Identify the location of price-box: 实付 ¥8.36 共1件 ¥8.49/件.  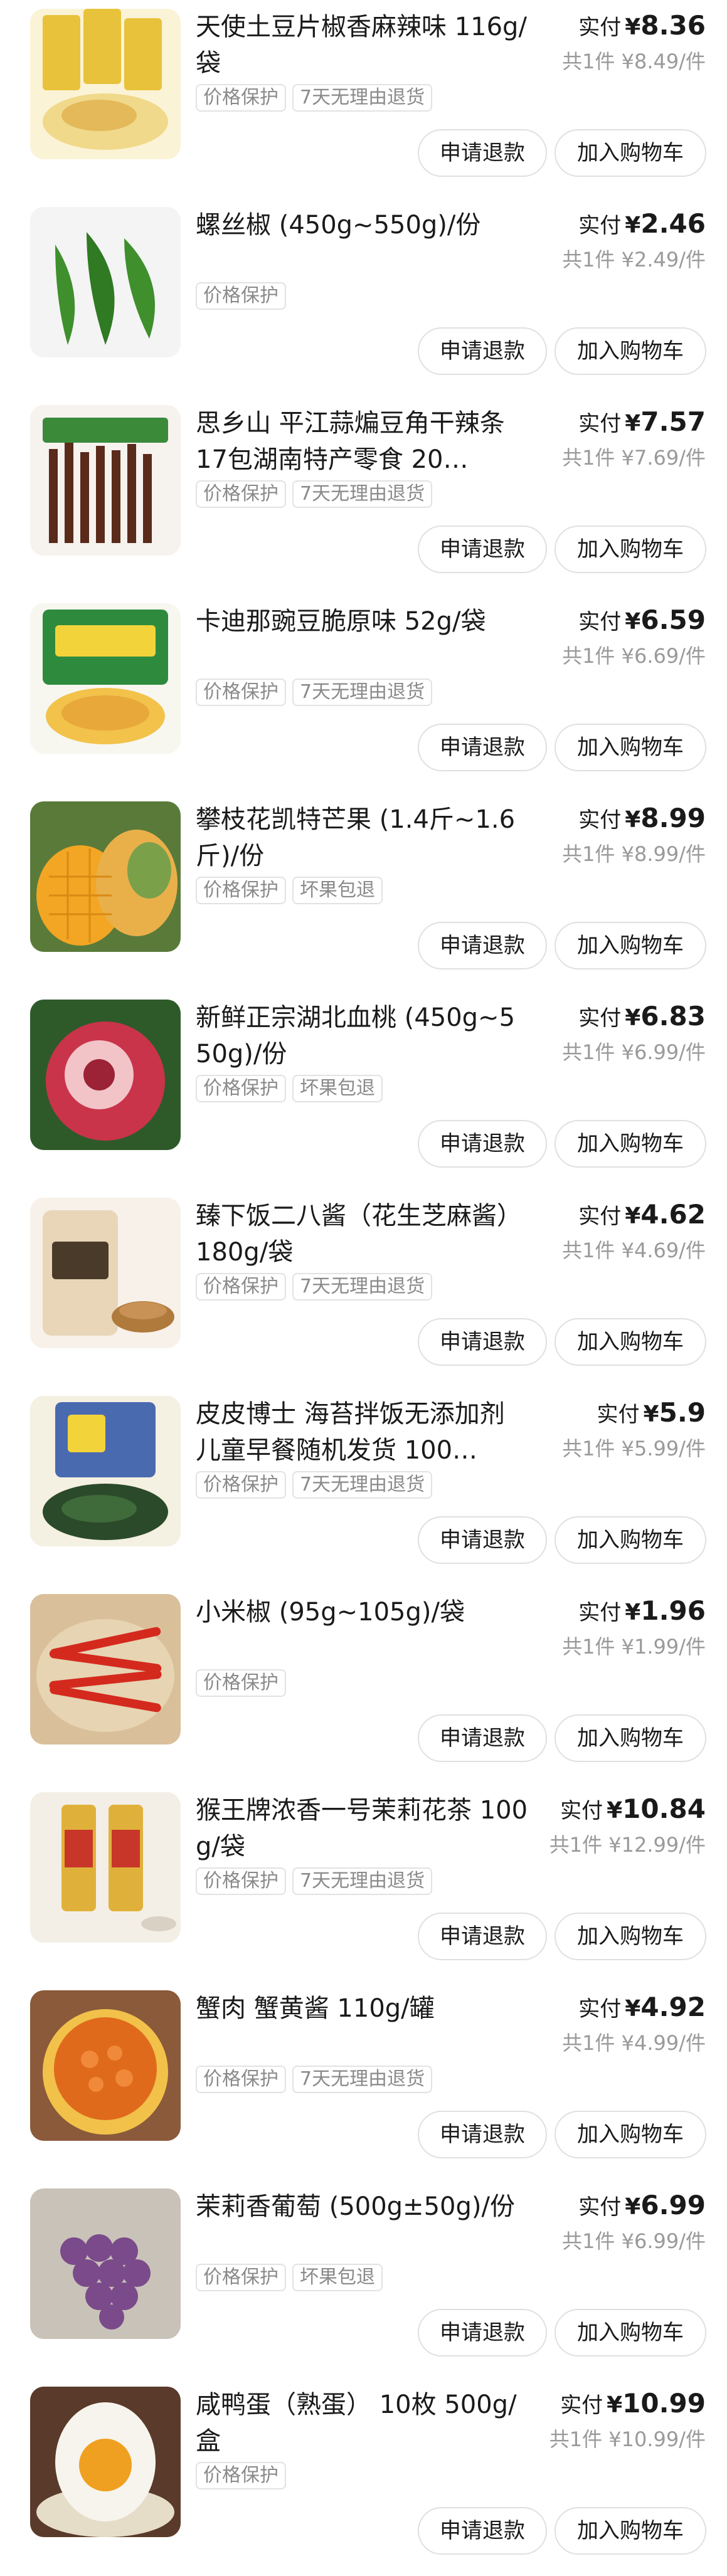
(634, 42).